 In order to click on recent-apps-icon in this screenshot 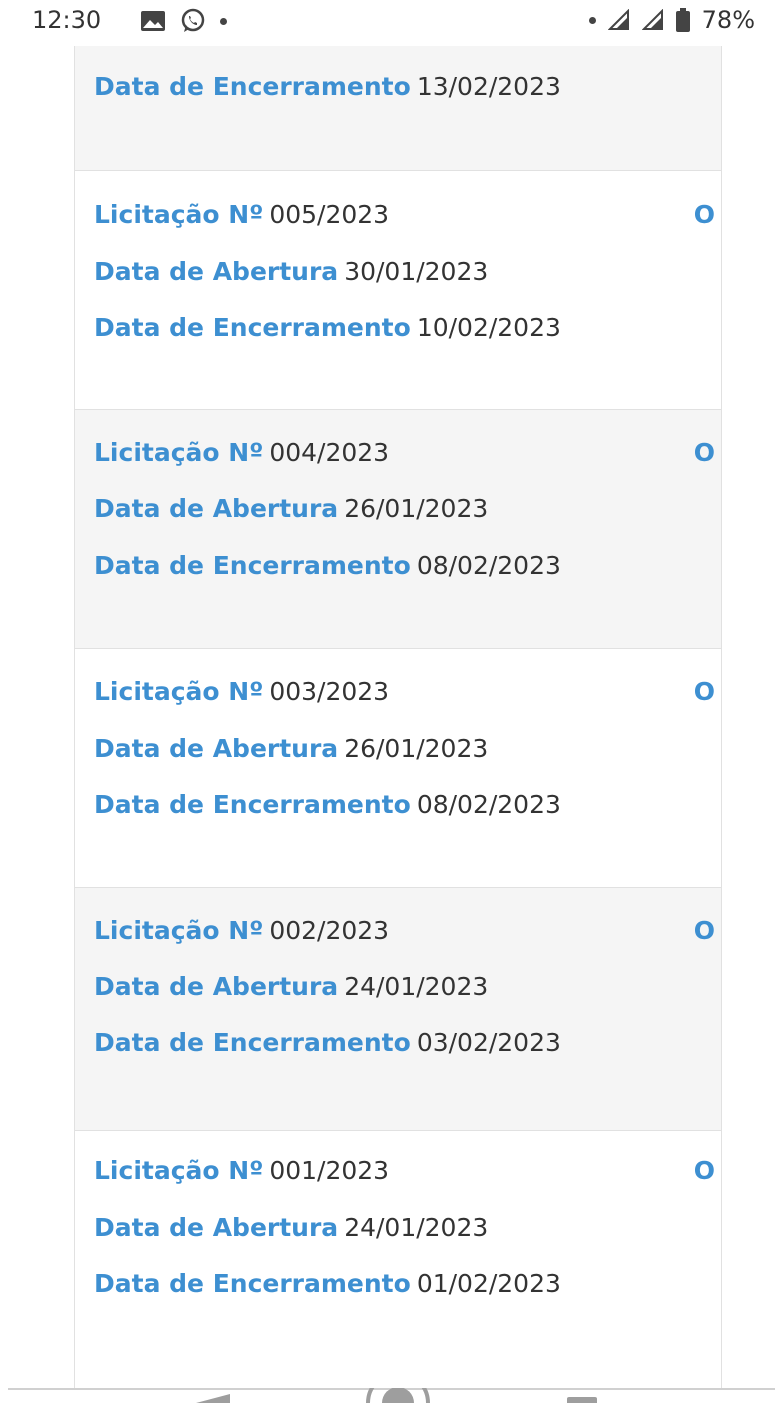, I will do `click(582, 1400)`.